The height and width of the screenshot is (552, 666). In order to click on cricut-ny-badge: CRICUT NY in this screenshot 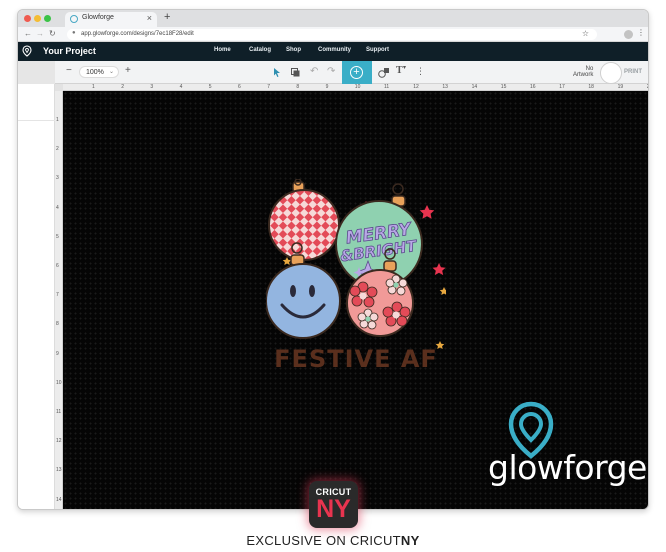, I will do `click(333, 504)`.